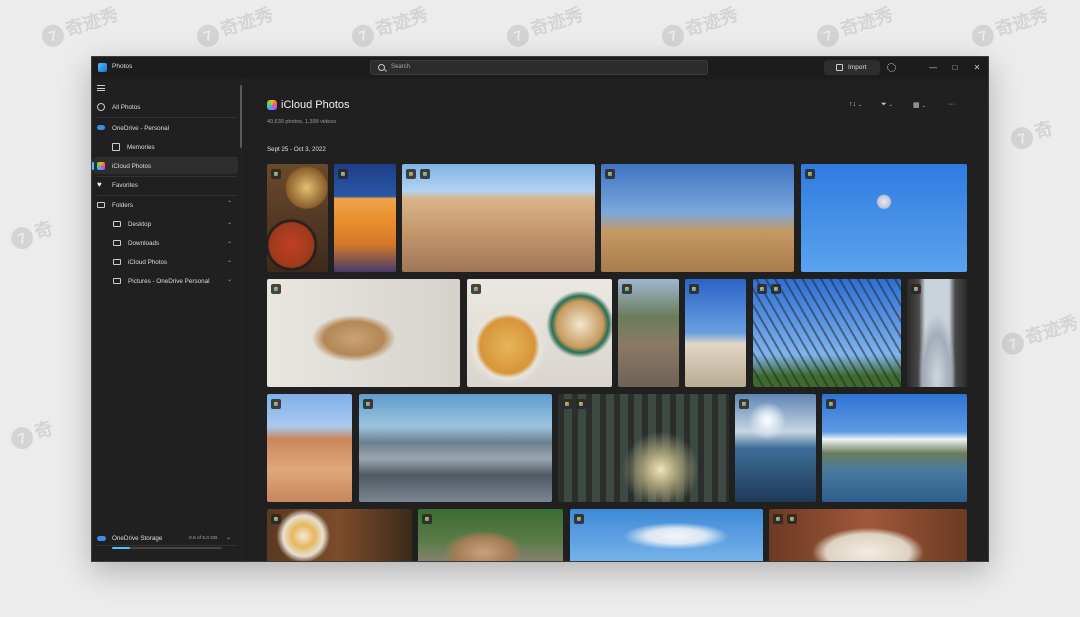 The image size is (1080, 617). Describe the element at coordinates (165, 107) in the screenshot. I see `sidebar-item-all-photos: All Photos` at that location.